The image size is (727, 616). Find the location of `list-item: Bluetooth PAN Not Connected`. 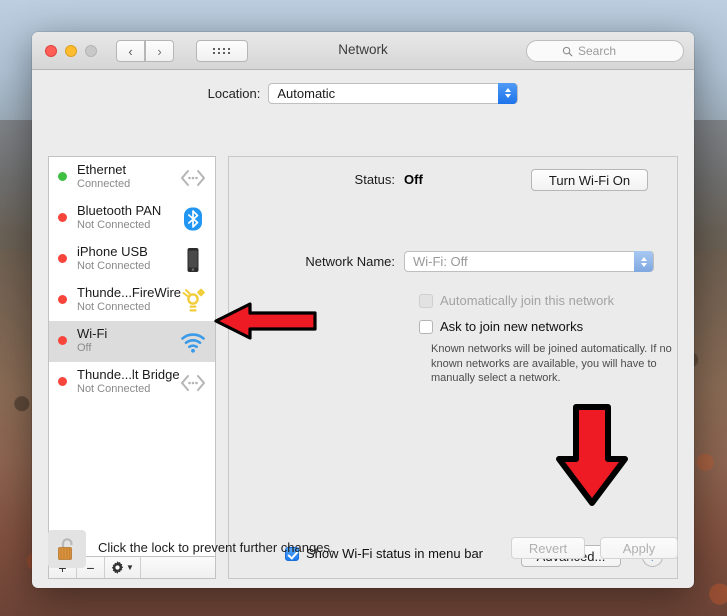

list-item: Bluetooth PAN Not Connected is located at coordinates (132, 218).